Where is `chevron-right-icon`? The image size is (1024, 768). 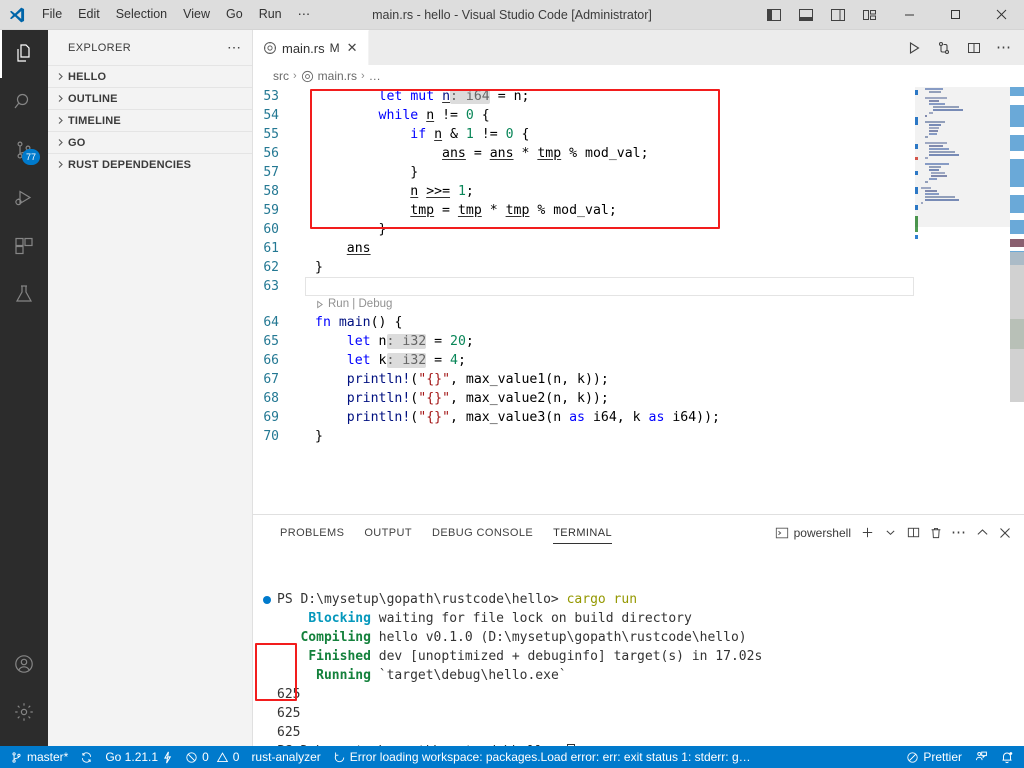
chevron-right-icon is located at coordinates (60, 98).